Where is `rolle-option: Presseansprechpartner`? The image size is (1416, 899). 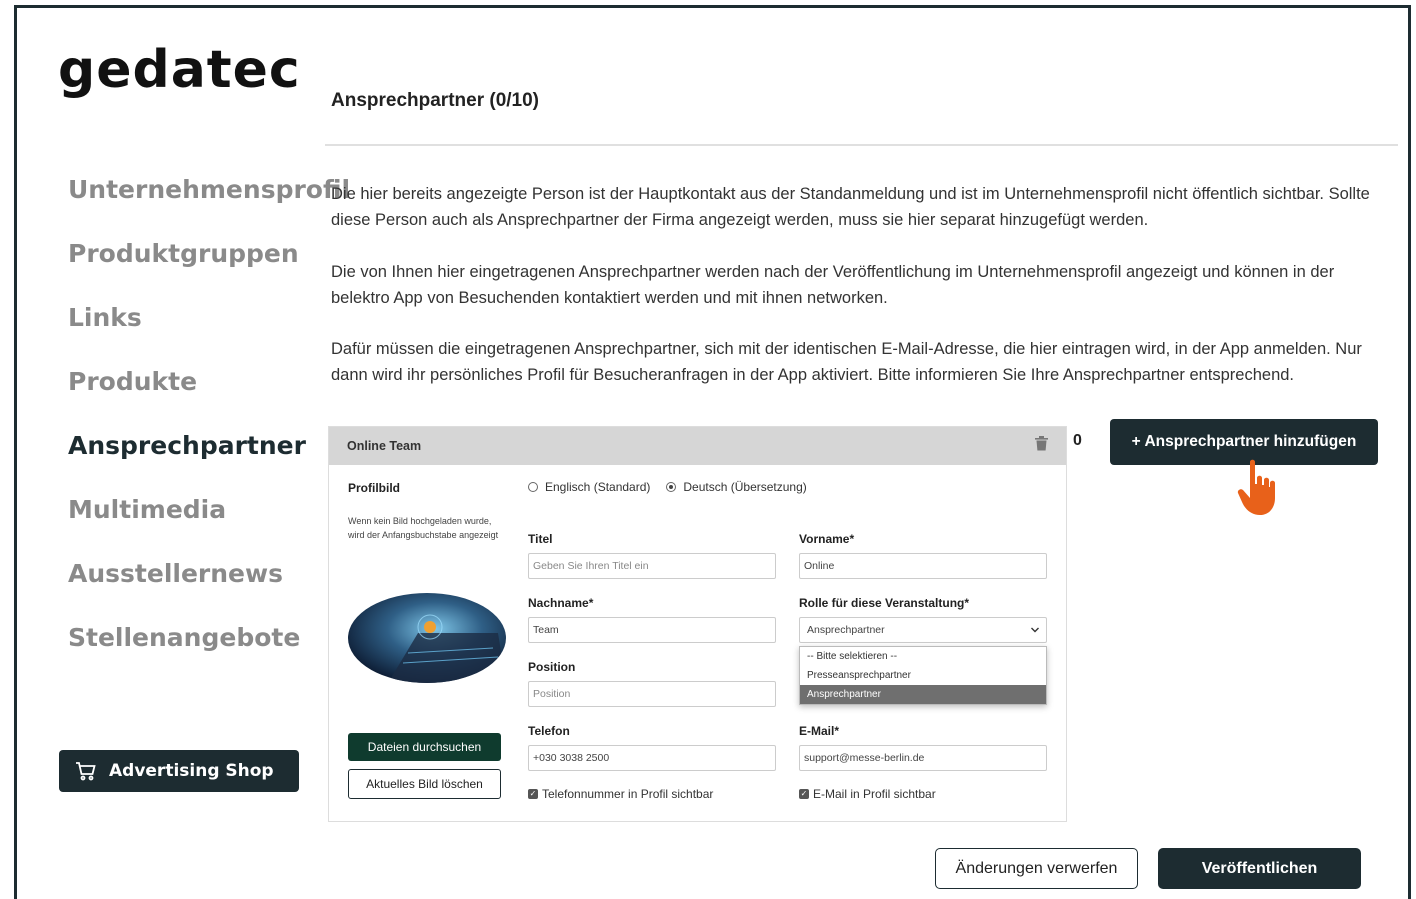 rolle-option: Presseansprechpartner is located at coordinates (923, 675).